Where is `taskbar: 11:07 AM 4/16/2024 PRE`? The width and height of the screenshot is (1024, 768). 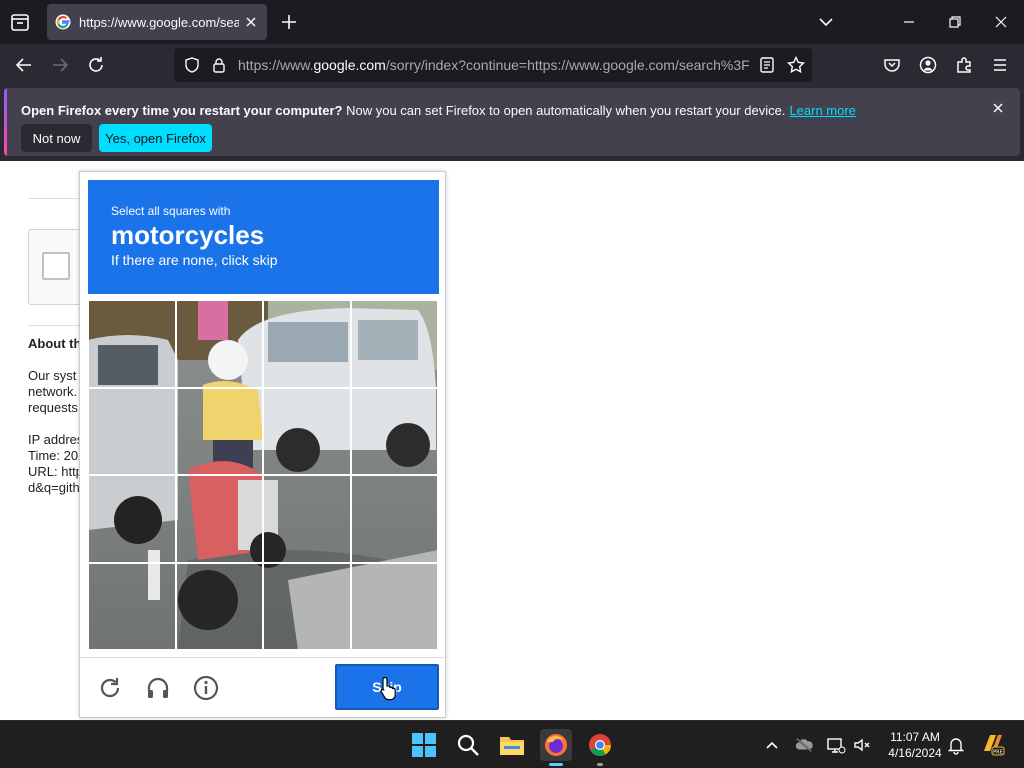
taskbar: 11:07 AM 4/16/2024 PRE is located at coordinates (512, 744).